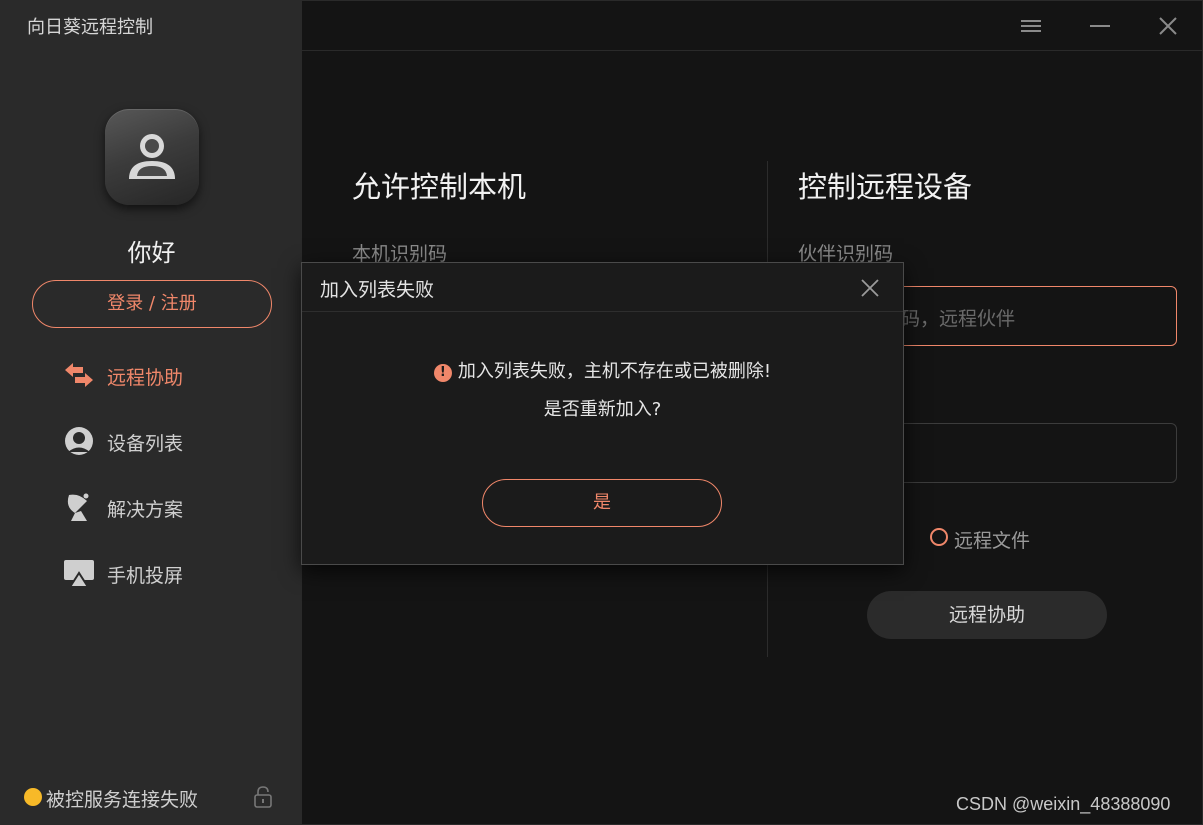  I want to click on satellite-dish-icon, so click(79, 507).